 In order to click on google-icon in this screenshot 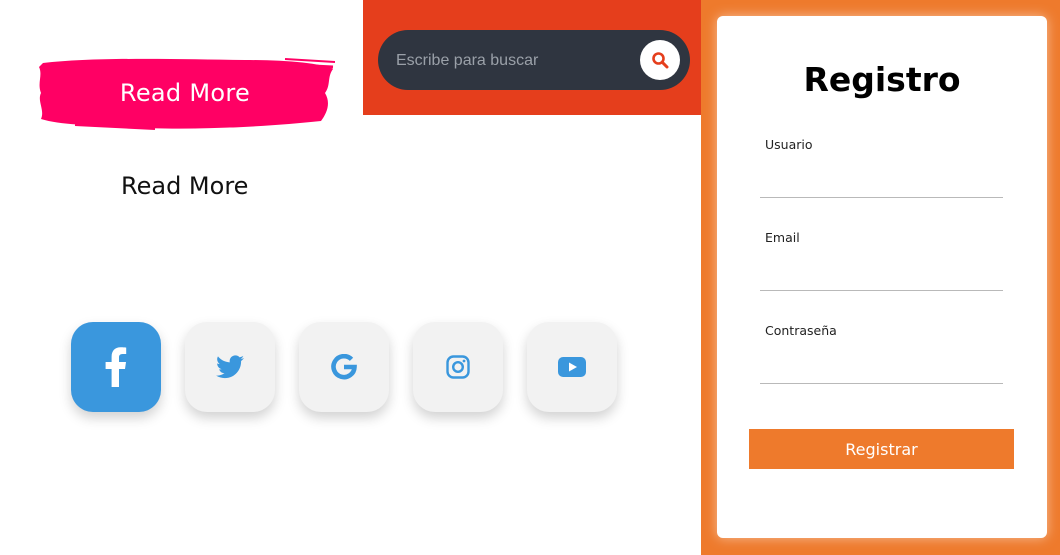, I will do `click(344, 367)`.